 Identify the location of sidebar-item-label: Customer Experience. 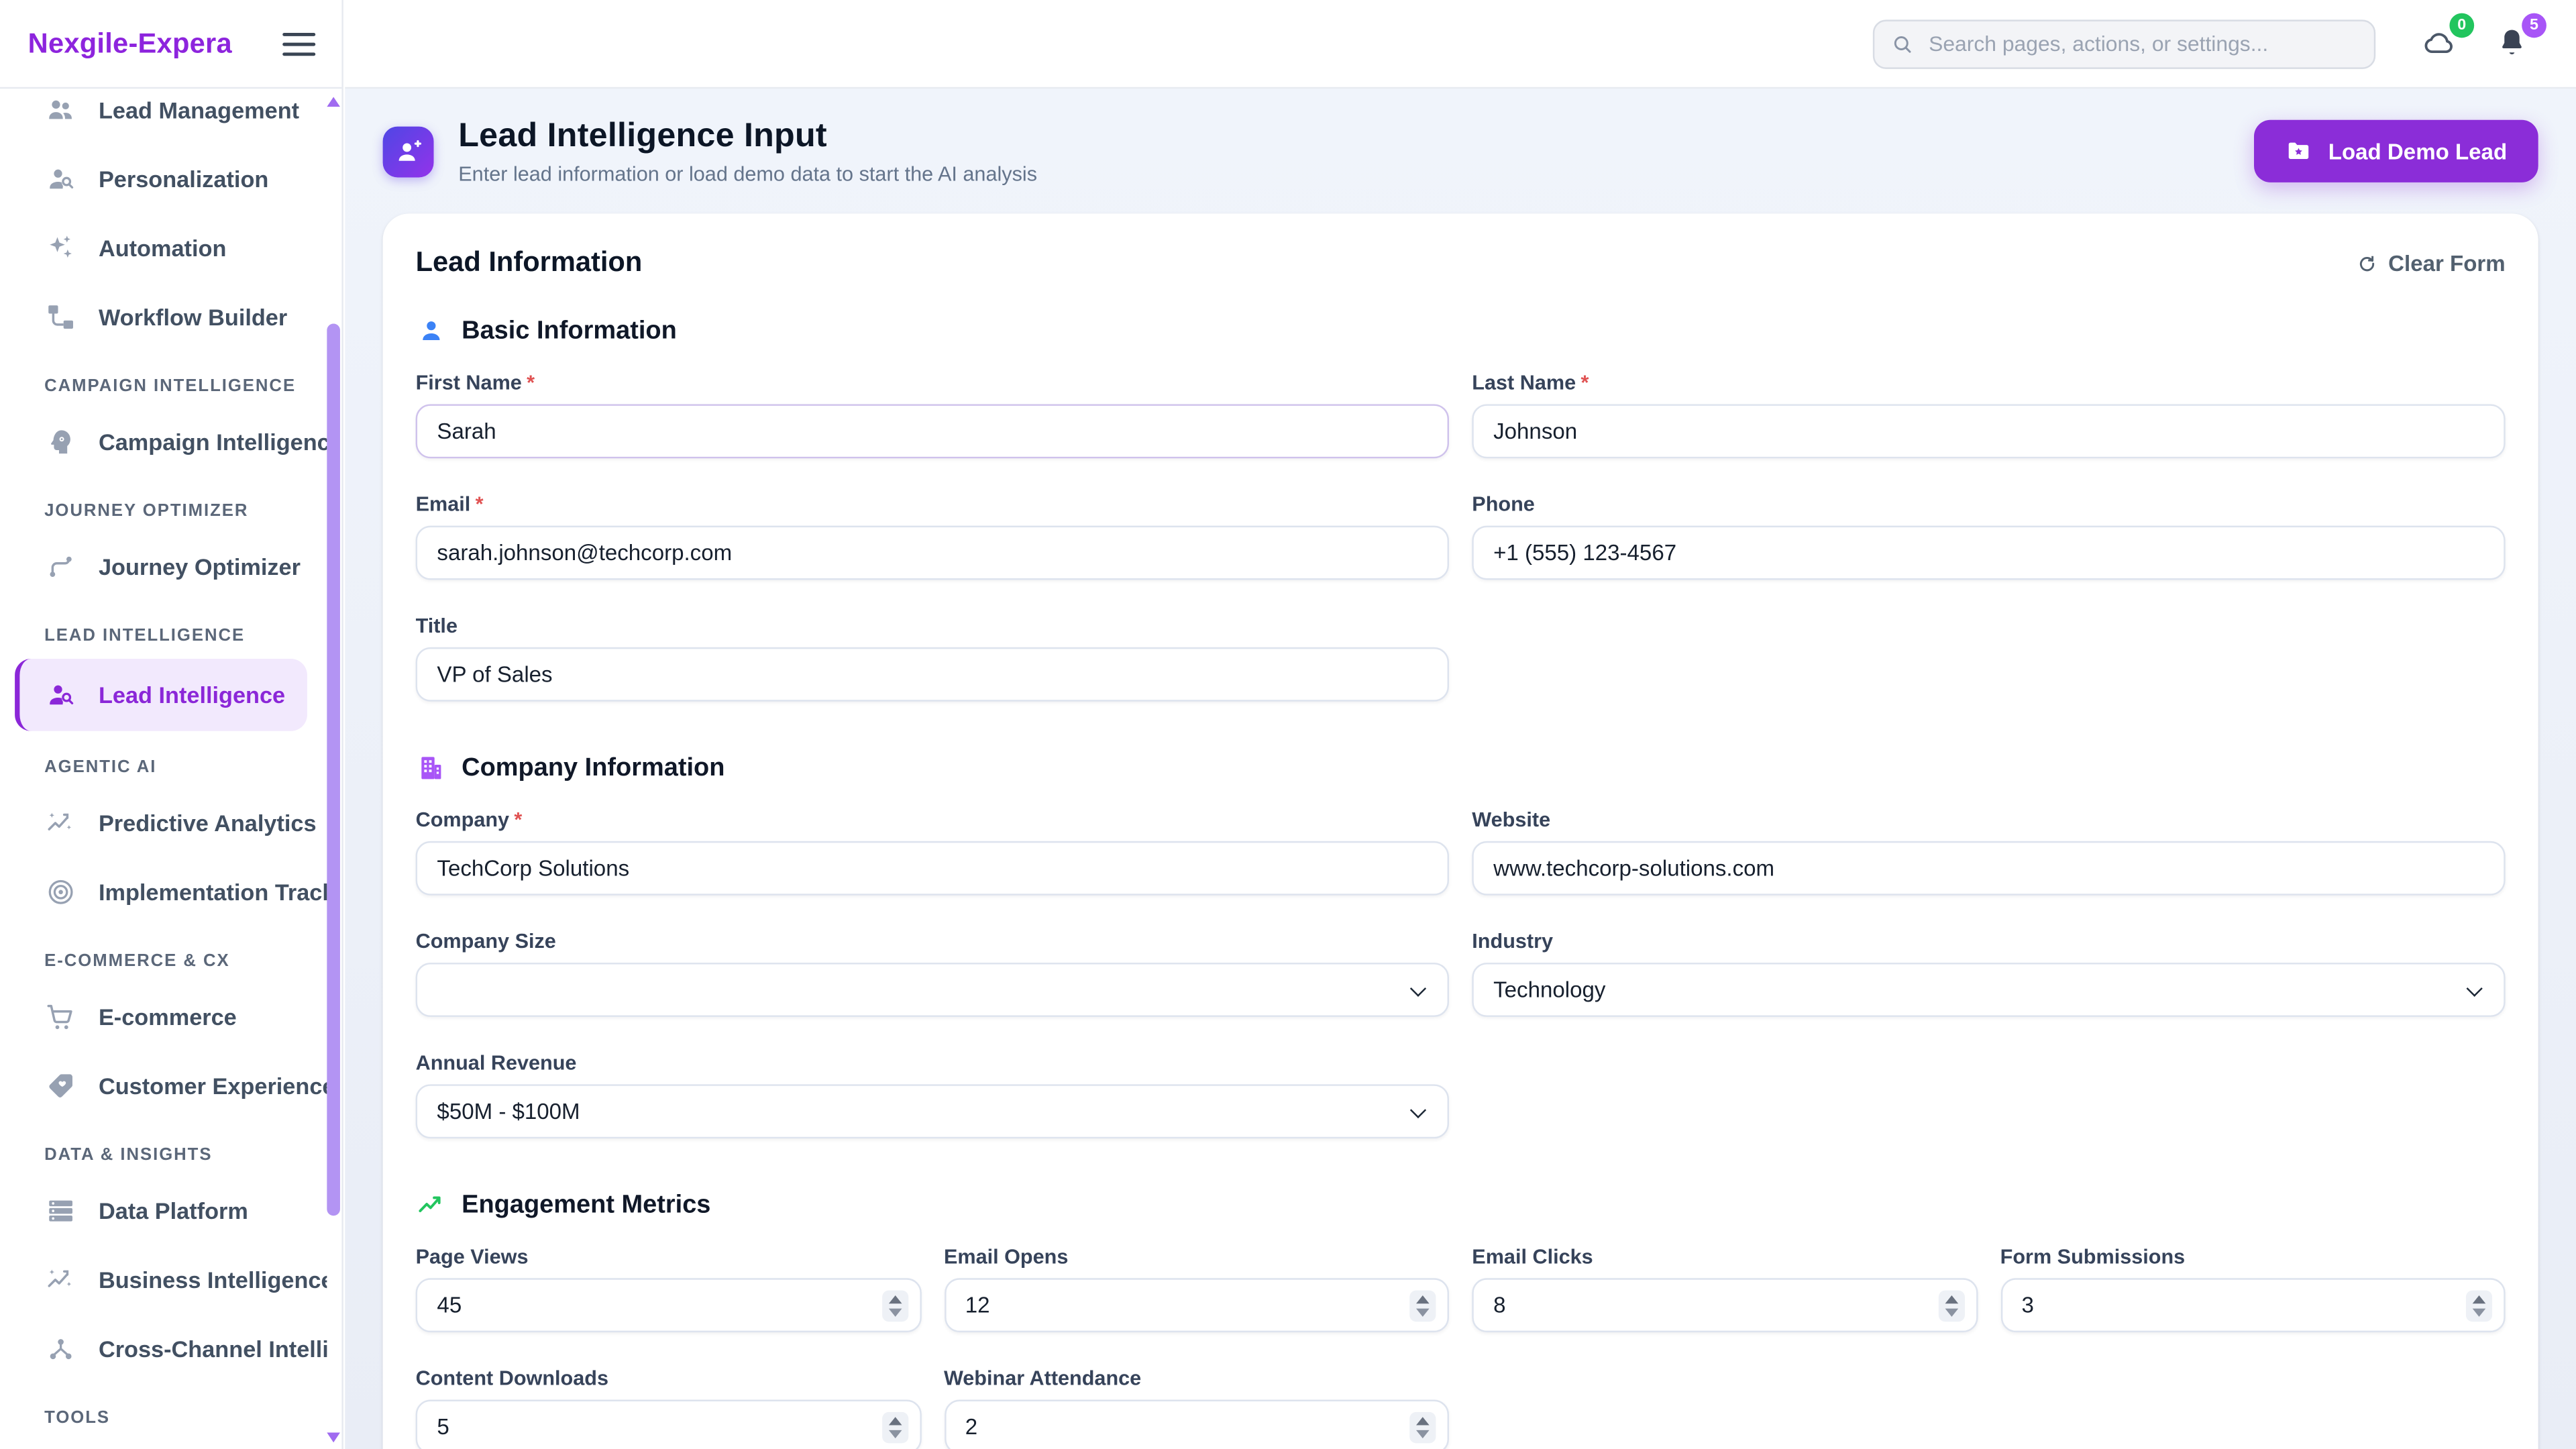
(212, 1086).